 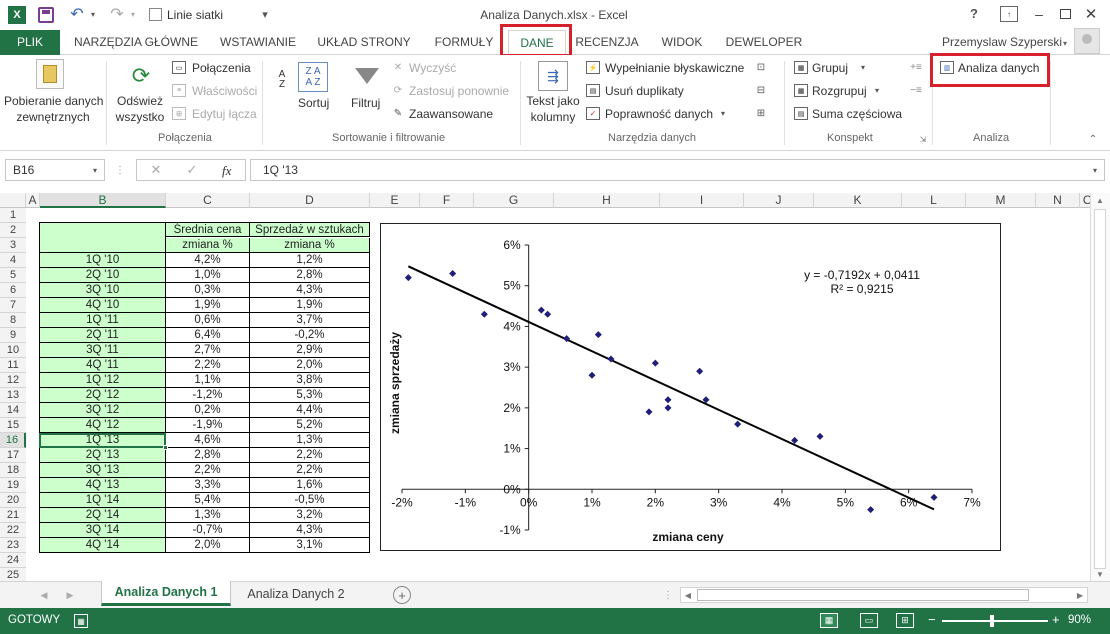 What do you see at coordinates (310, 515) in the screenshot?
I see `cell-d21: 3,2%` at bounding box center [310, 515].